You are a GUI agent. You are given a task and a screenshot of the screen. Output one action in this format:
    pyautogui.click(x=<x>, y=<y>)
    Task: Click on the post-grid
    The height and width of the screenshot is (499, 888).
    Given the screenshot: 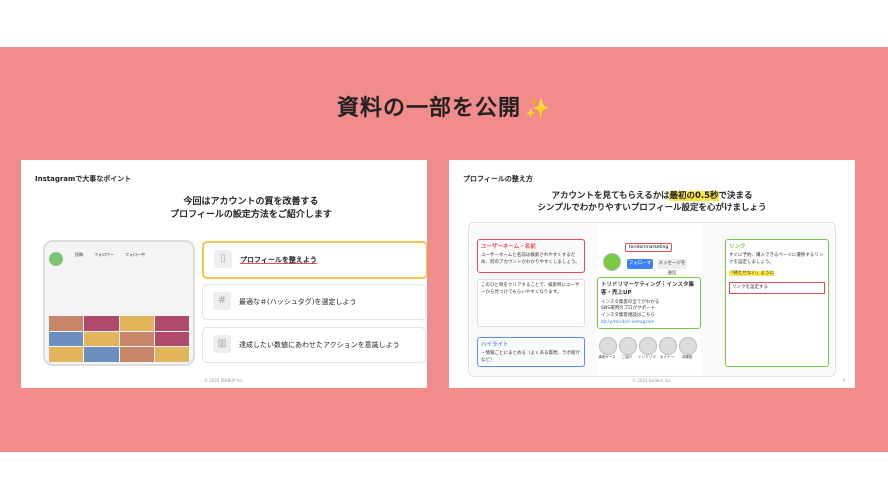 What is the action you would take?
    pyautogui.click(x=119, y=339)
    